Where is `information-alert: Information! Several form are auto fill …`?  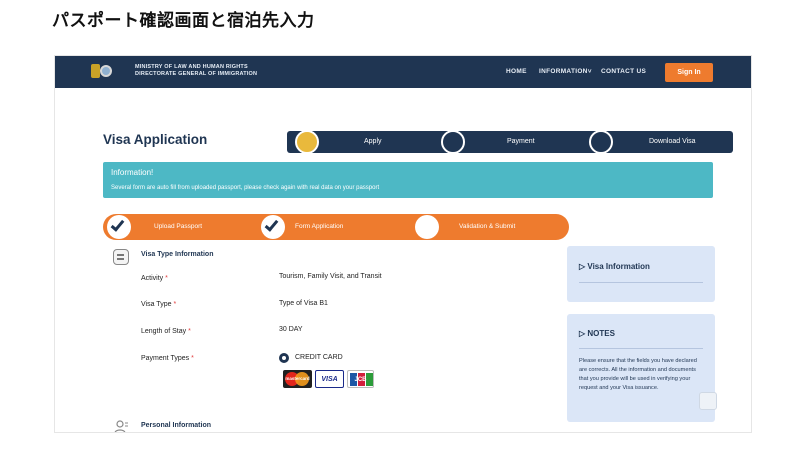 information-alert: Information! Several form are auto fill … is located at coordinates (408, 180).